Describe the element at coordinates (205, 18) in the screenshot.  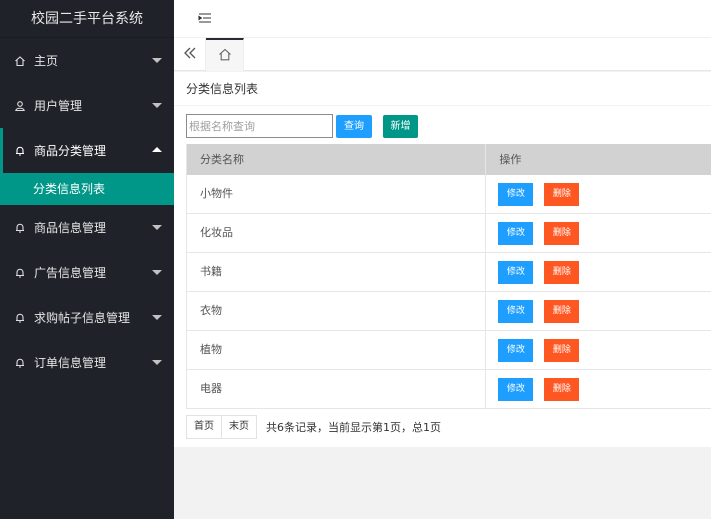
I see `menu-fold-icon` at that location.